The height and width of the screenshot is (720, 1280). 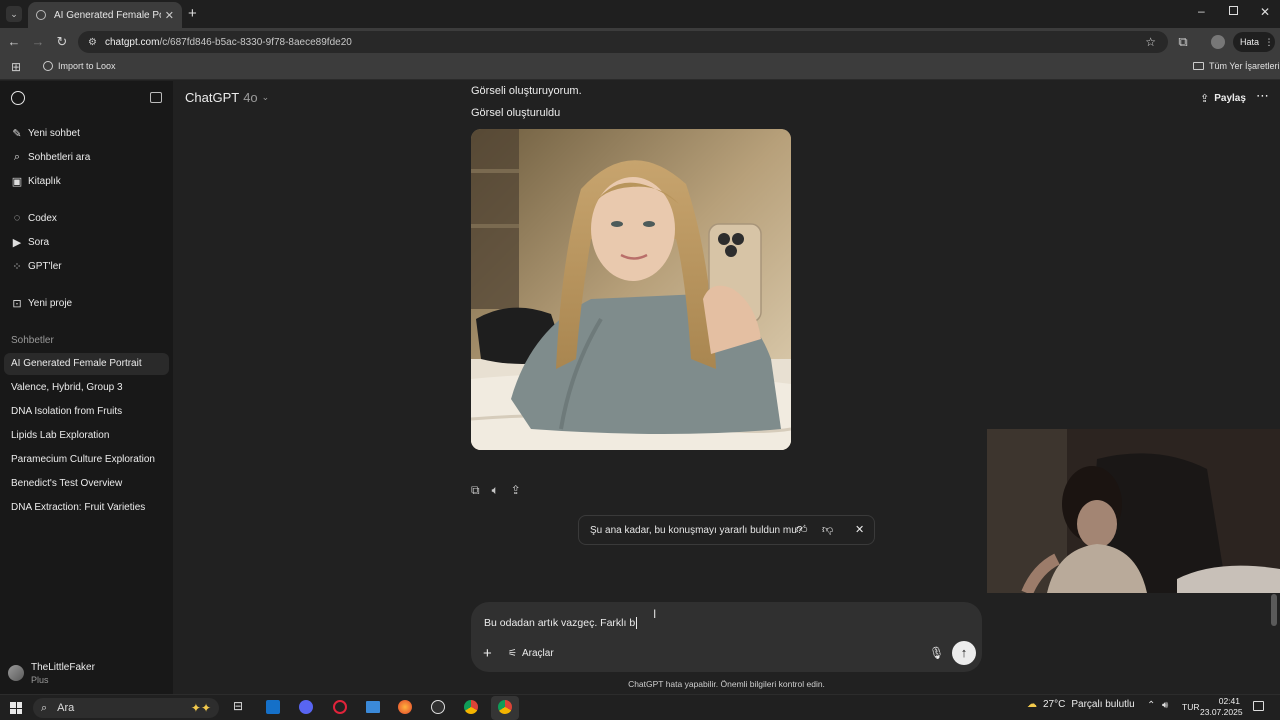 I want to click on chat-item-active: AI Generated Female Portrait, so click(x=86, y=364).